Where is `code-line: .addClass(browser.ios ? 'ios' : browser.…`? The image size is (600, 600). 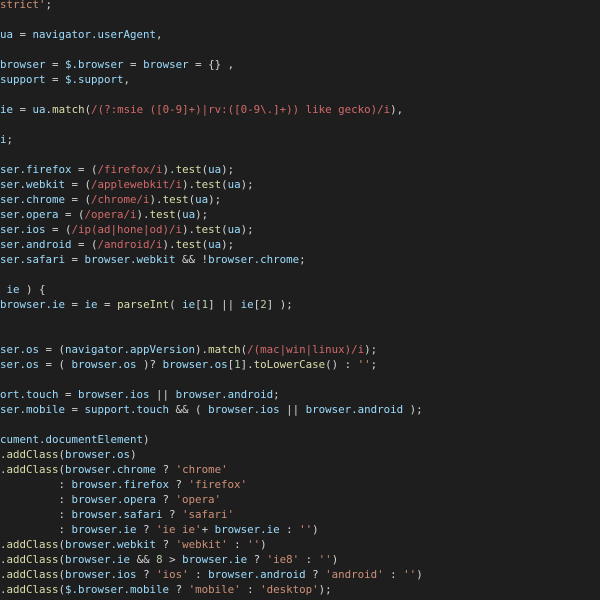 code-line: .addClass(browser.ios ? 'ios' : browser.… is located at coordinates (300, 574).